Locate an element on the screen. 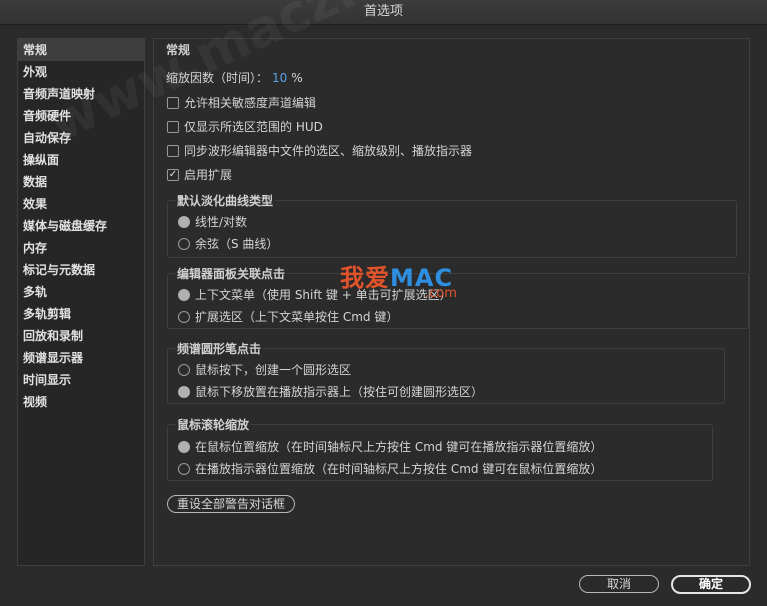 This screenshot has height=606, width=767. zoom-factor-label: 缩放因数（时间）： is located at coordinates (217, 78).